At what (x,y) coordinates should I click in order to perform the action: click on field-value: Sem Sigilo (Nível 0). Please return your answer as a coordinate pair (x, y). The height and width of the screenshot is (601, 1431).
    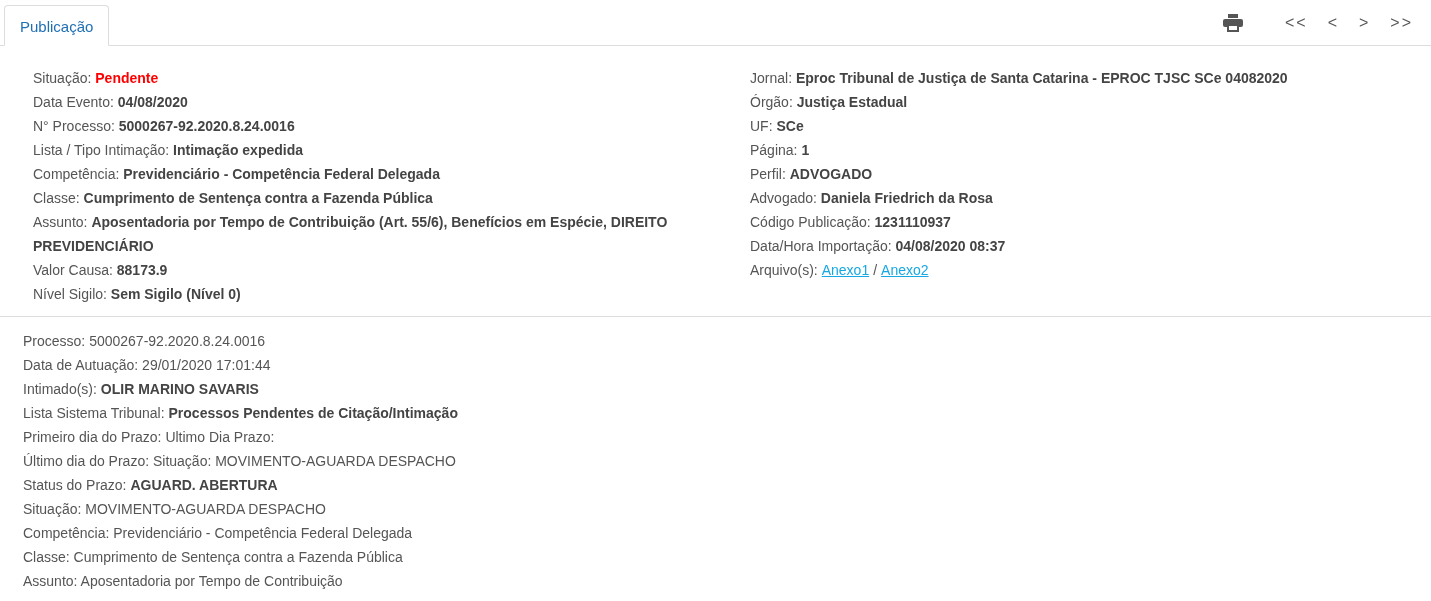
    Looking at the image, I should click on (175, 294).